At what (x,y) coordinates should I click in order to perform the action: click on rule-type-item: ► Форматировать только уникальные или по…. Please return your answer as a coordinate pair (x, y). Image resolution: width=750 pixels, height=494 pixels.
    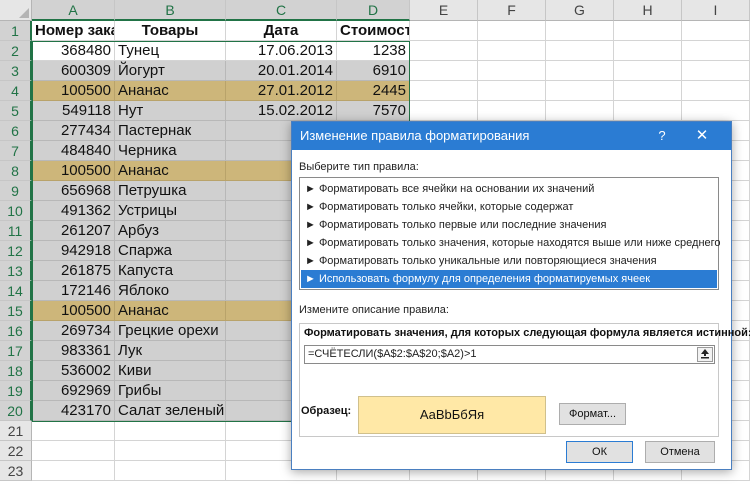
    Looking at the image, I should click on (509, 261).